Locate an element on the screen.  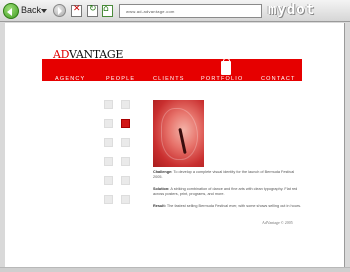
brand-watermark: mydot is located at coordinates (292, 10).